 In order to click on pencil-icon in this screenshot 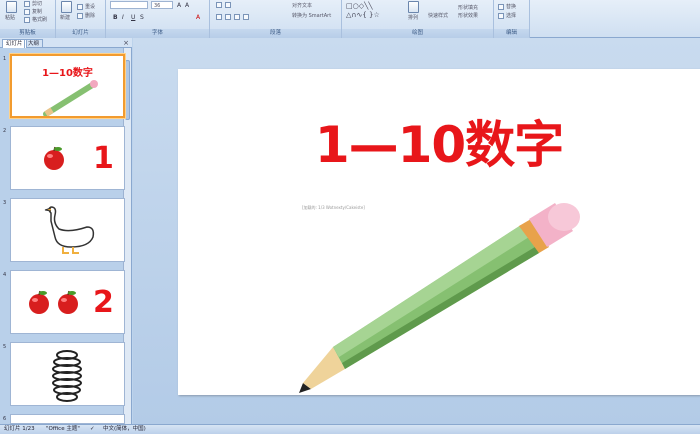, I will do `click(70, 98)`.